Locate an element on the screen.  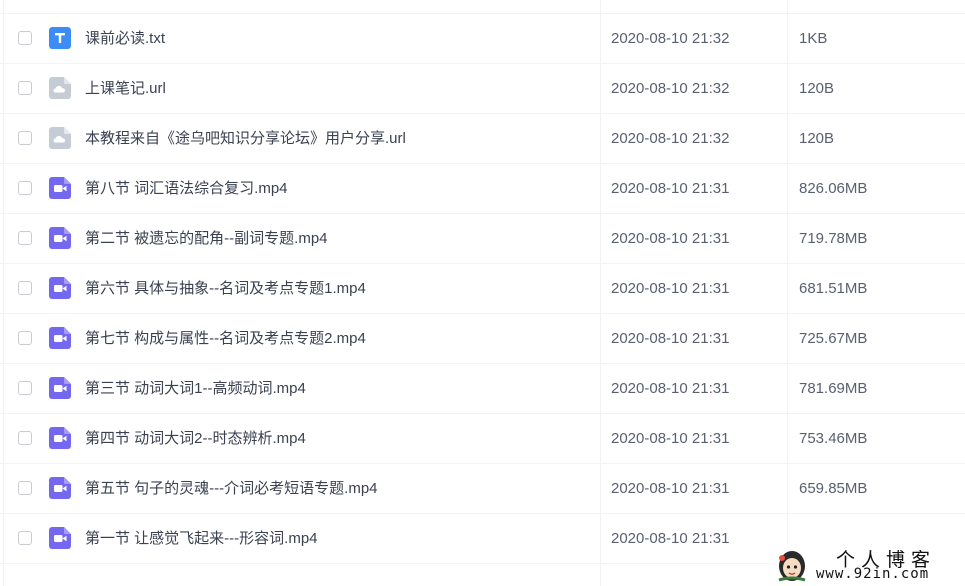
file-name: 第八节 词汇语法综合复习.mp4 is located at coordinates (186, 189).